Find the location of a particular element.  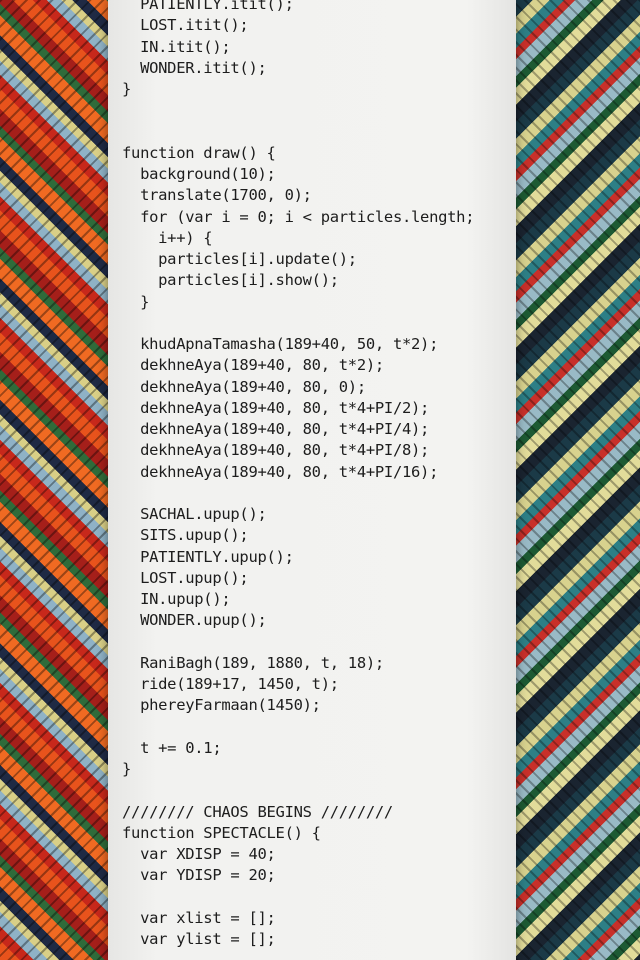

code-line: phereyFarmaan(1450); is located at coordinates (221, 705).